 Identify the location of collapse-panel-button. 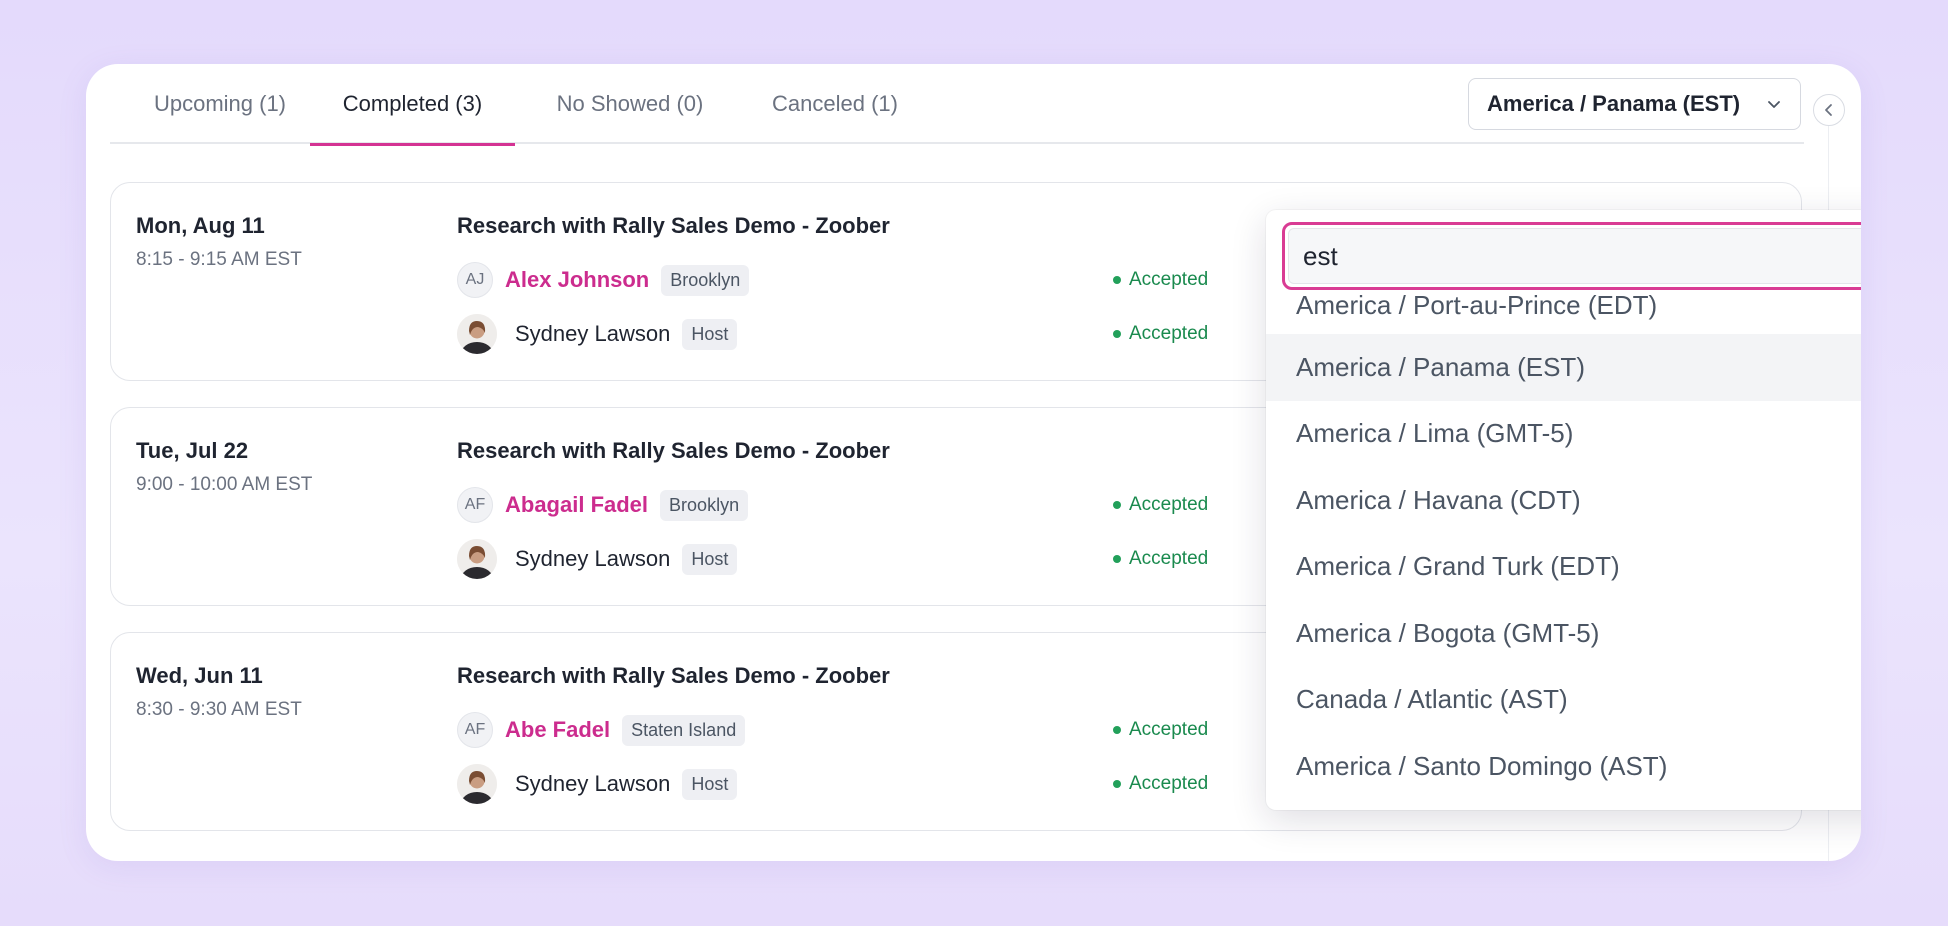
(1829, 110).